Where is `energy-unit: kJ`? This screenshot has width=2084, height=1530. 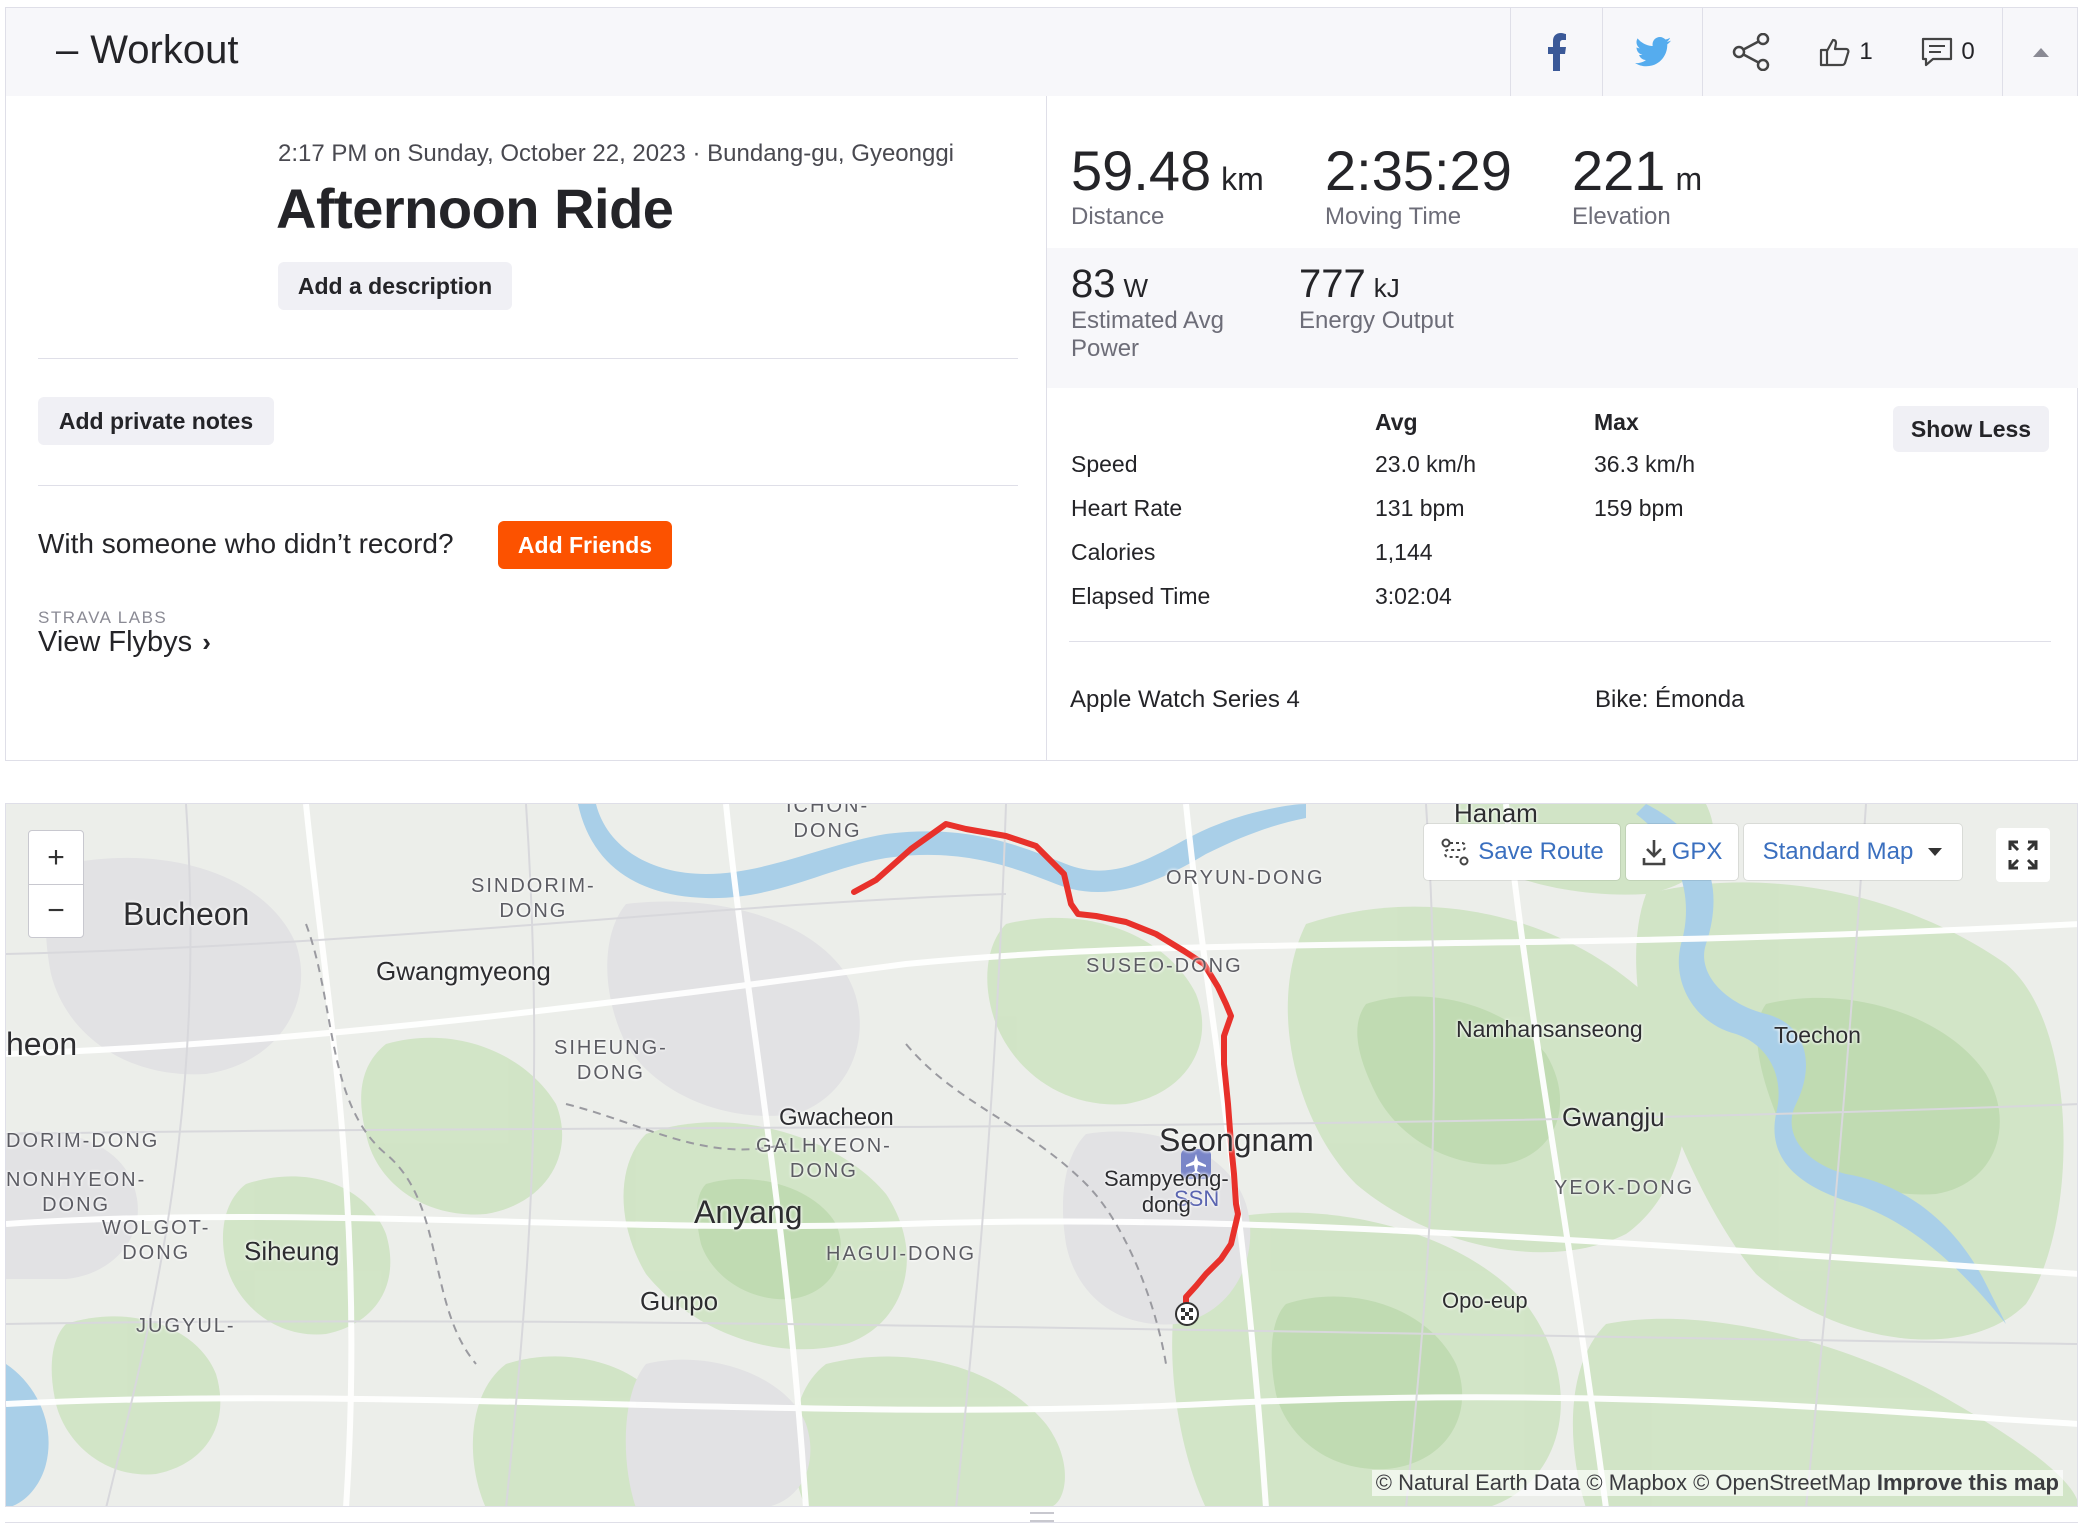
energy-unit: kJ is located at coordinates (1386, 288).